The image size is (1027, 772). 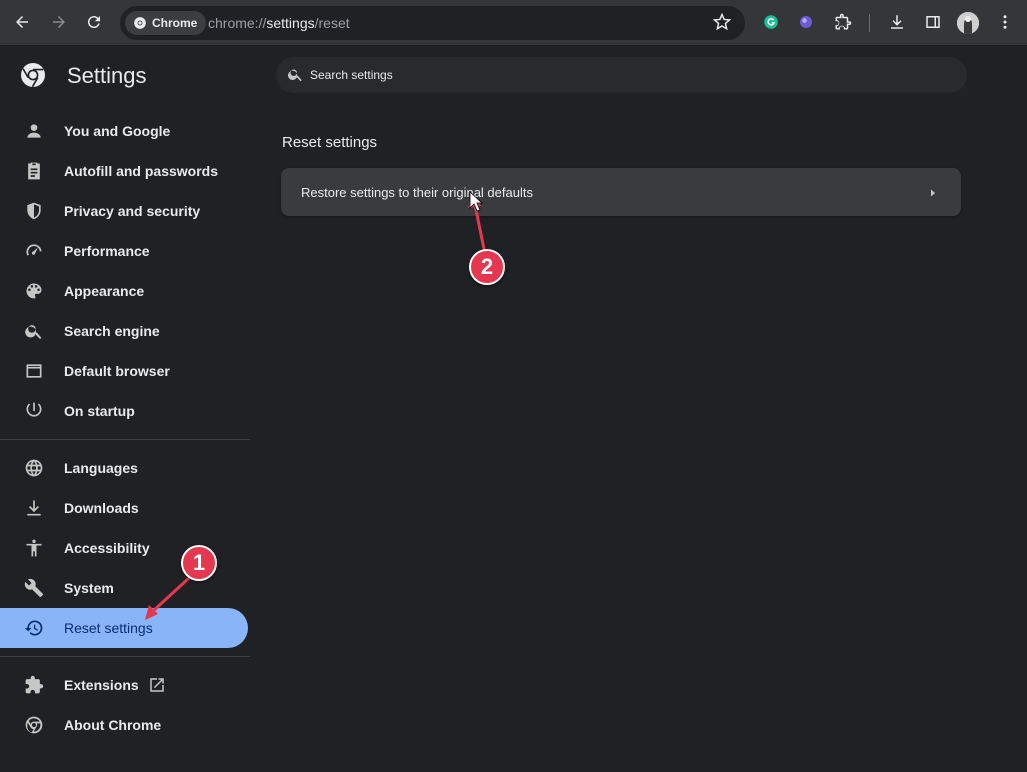 I want to click on arrow-left-icon, so click(x=22, y=22).